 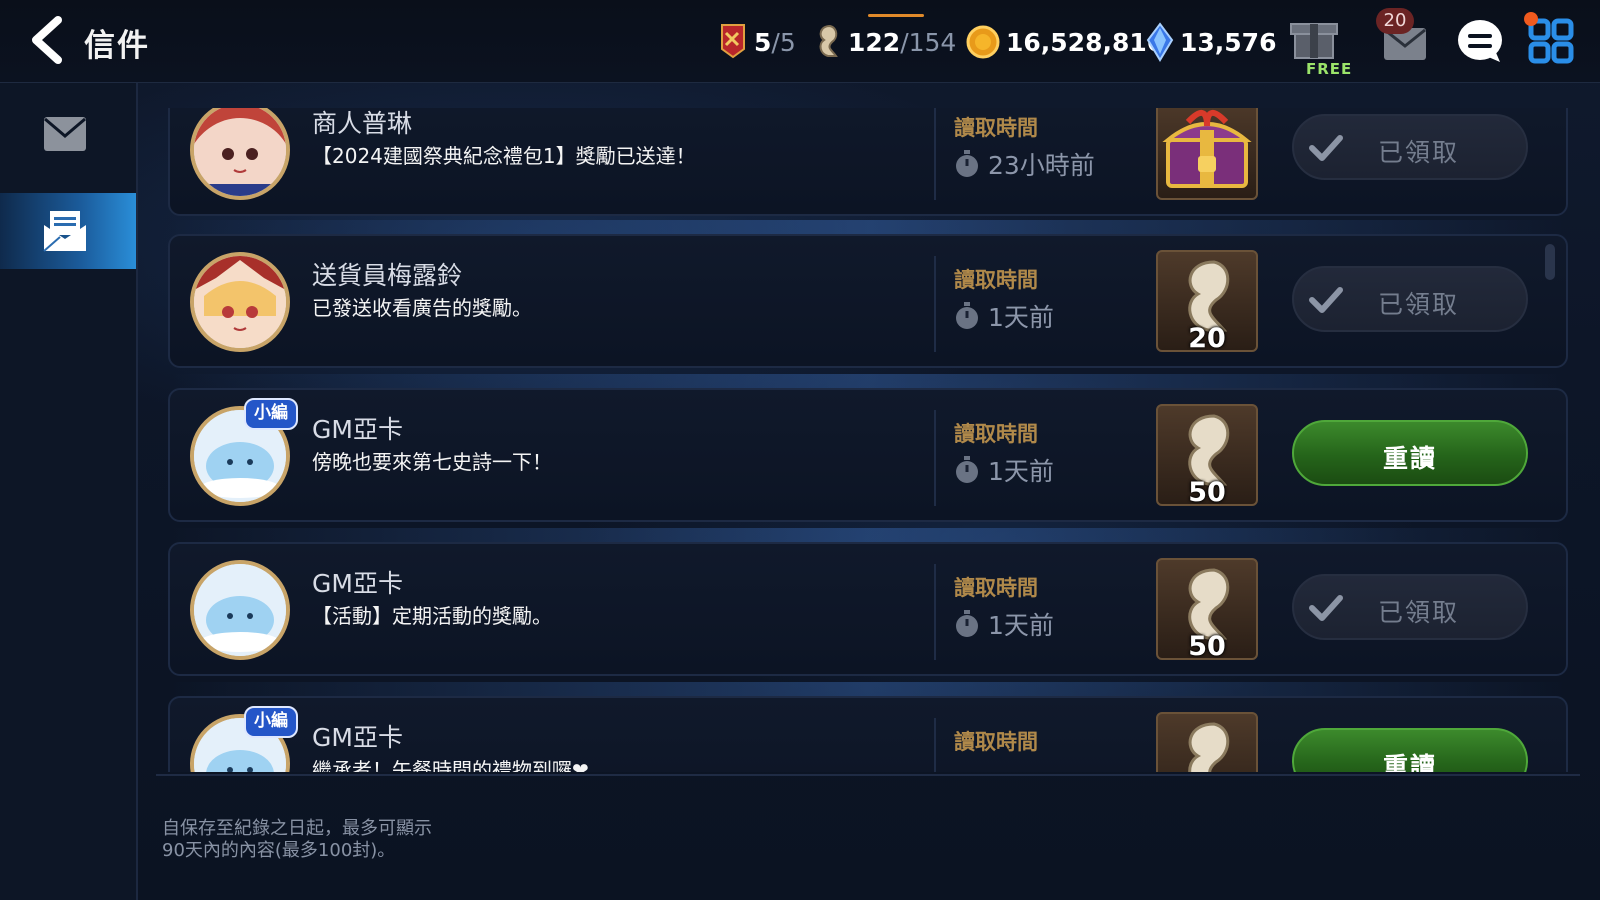 What do you see at coordinates (69, 491) in the screenshot?
I see `sidebar` at bounding box center [69, 491].